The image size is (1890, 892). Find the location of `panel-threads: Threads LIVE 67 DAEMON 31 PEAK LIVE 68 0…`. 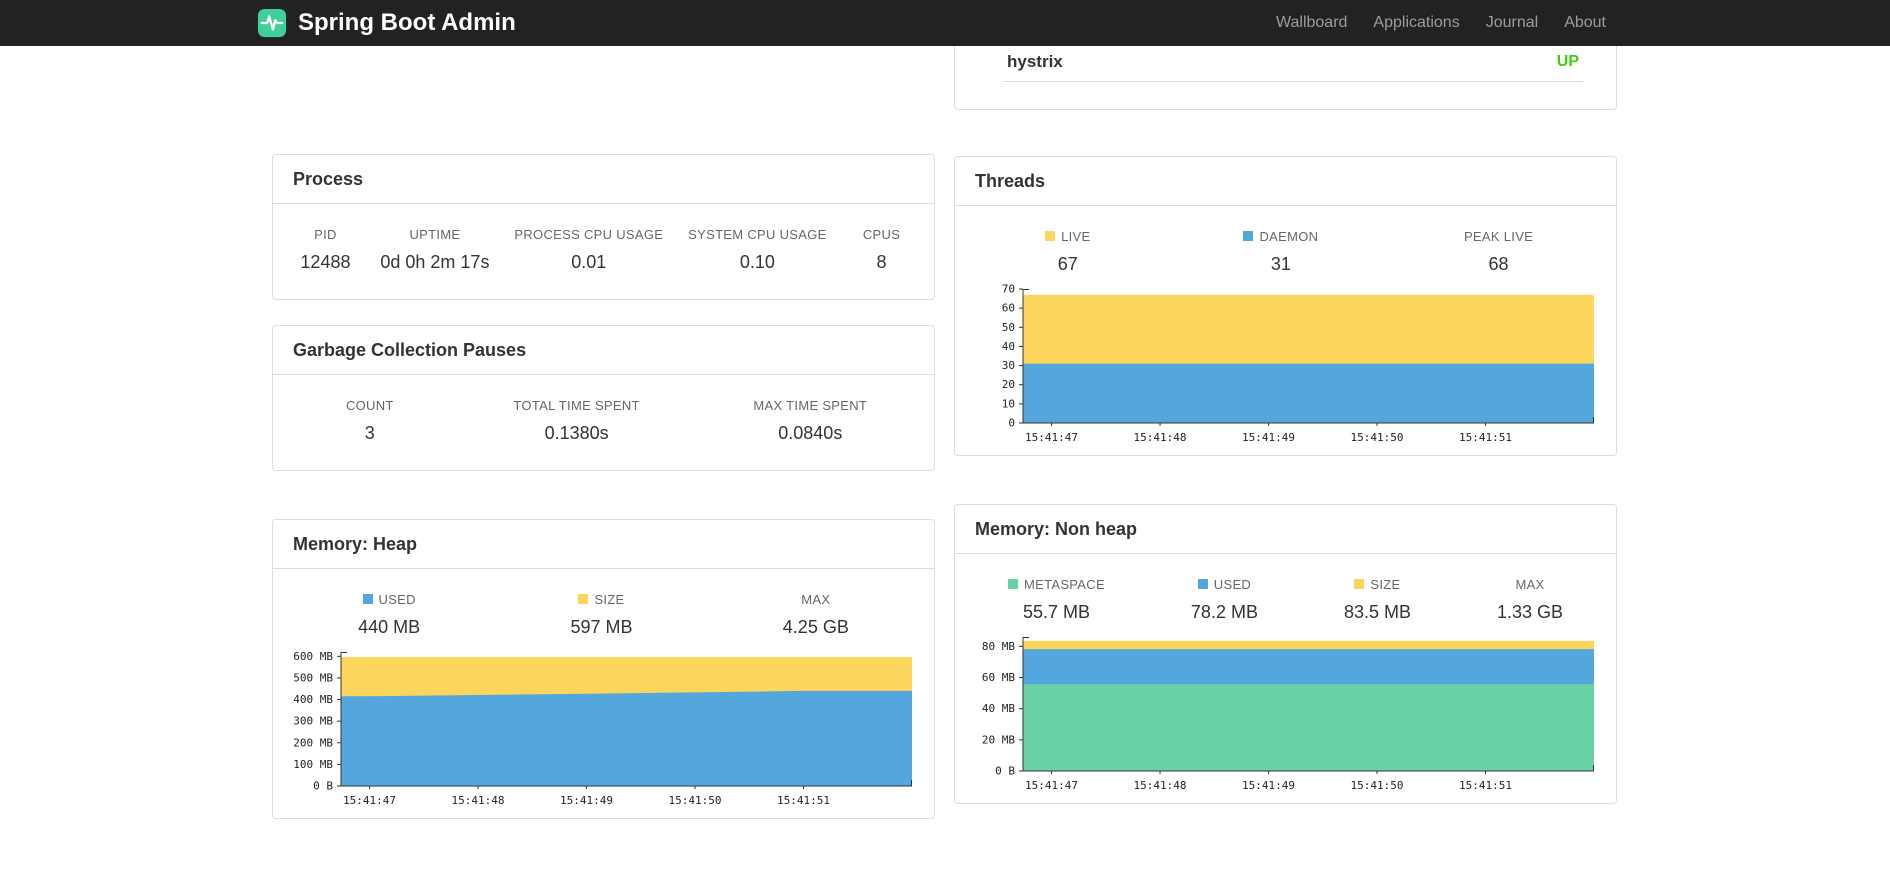

panel-threads: Threads LIVE 67 DAEMON 31 PEAK LIVE 68 0… is located at coordinates (1285, 306).